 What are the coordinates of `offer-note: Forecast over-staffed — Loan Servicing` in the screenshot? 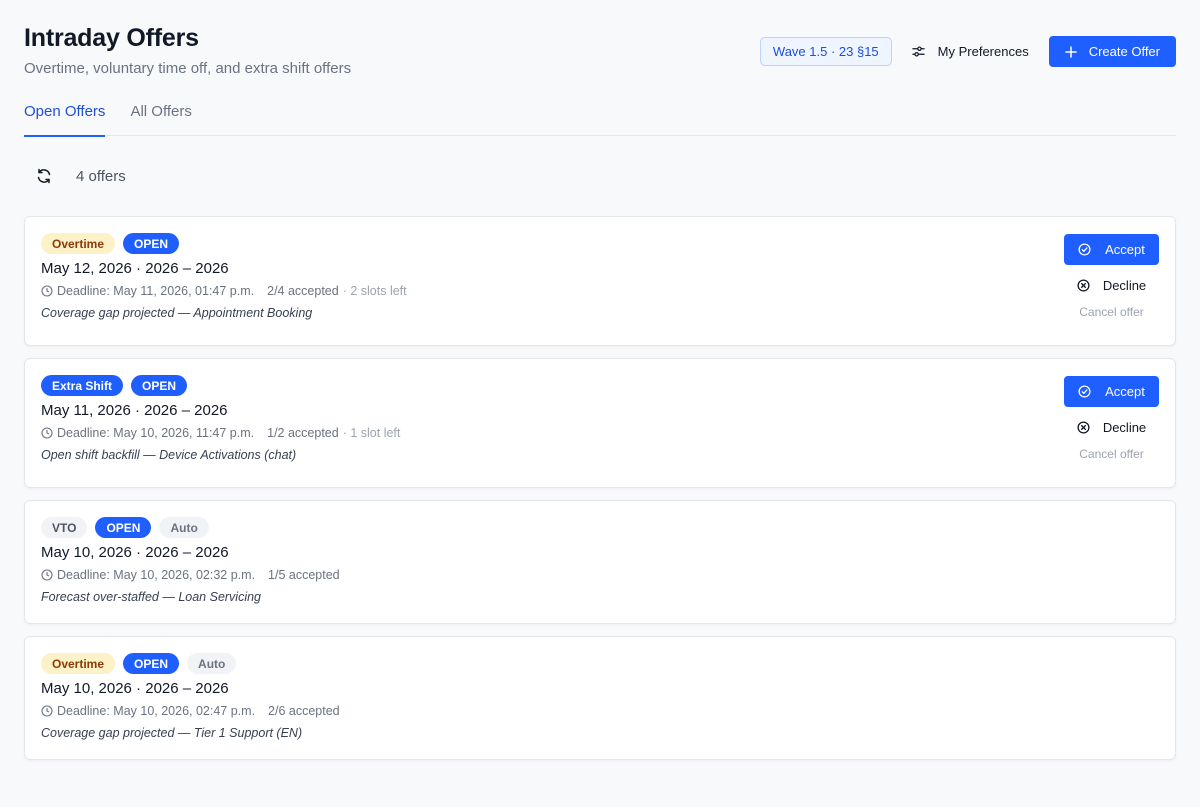 It's located at (151, 597).